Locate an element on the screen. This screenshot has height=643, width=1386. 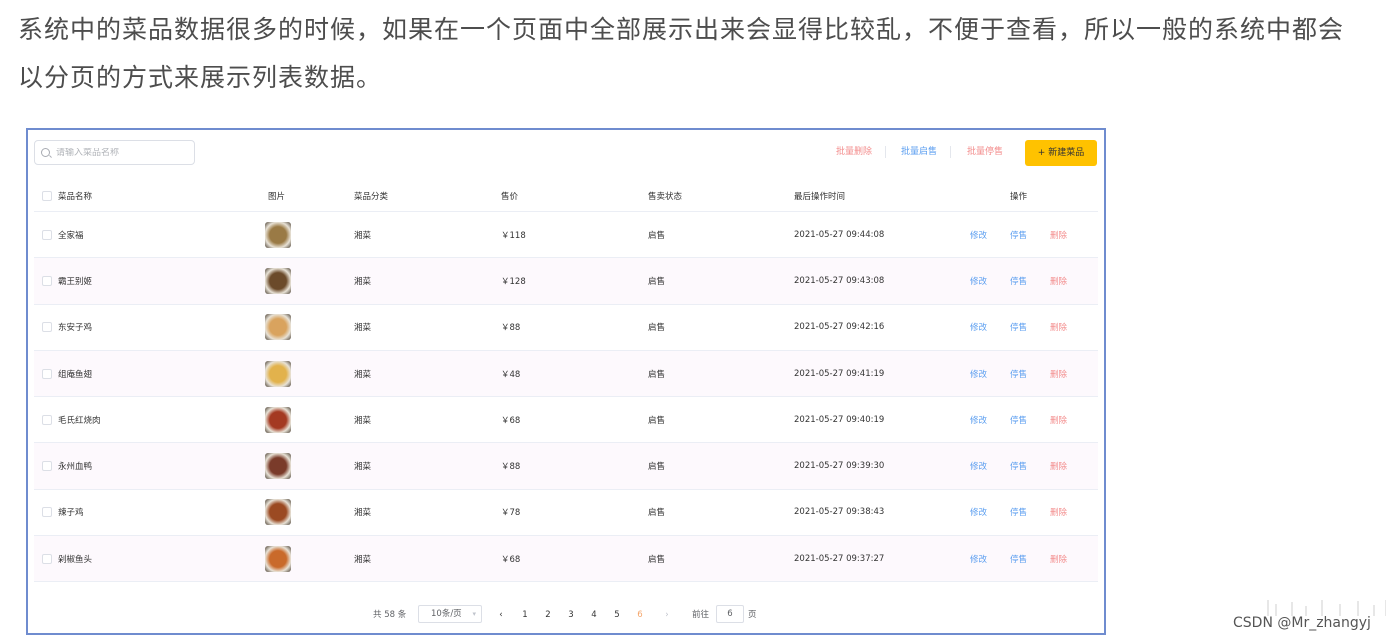
page-size-value: 10条/页 is located at coordinates (446, 614).